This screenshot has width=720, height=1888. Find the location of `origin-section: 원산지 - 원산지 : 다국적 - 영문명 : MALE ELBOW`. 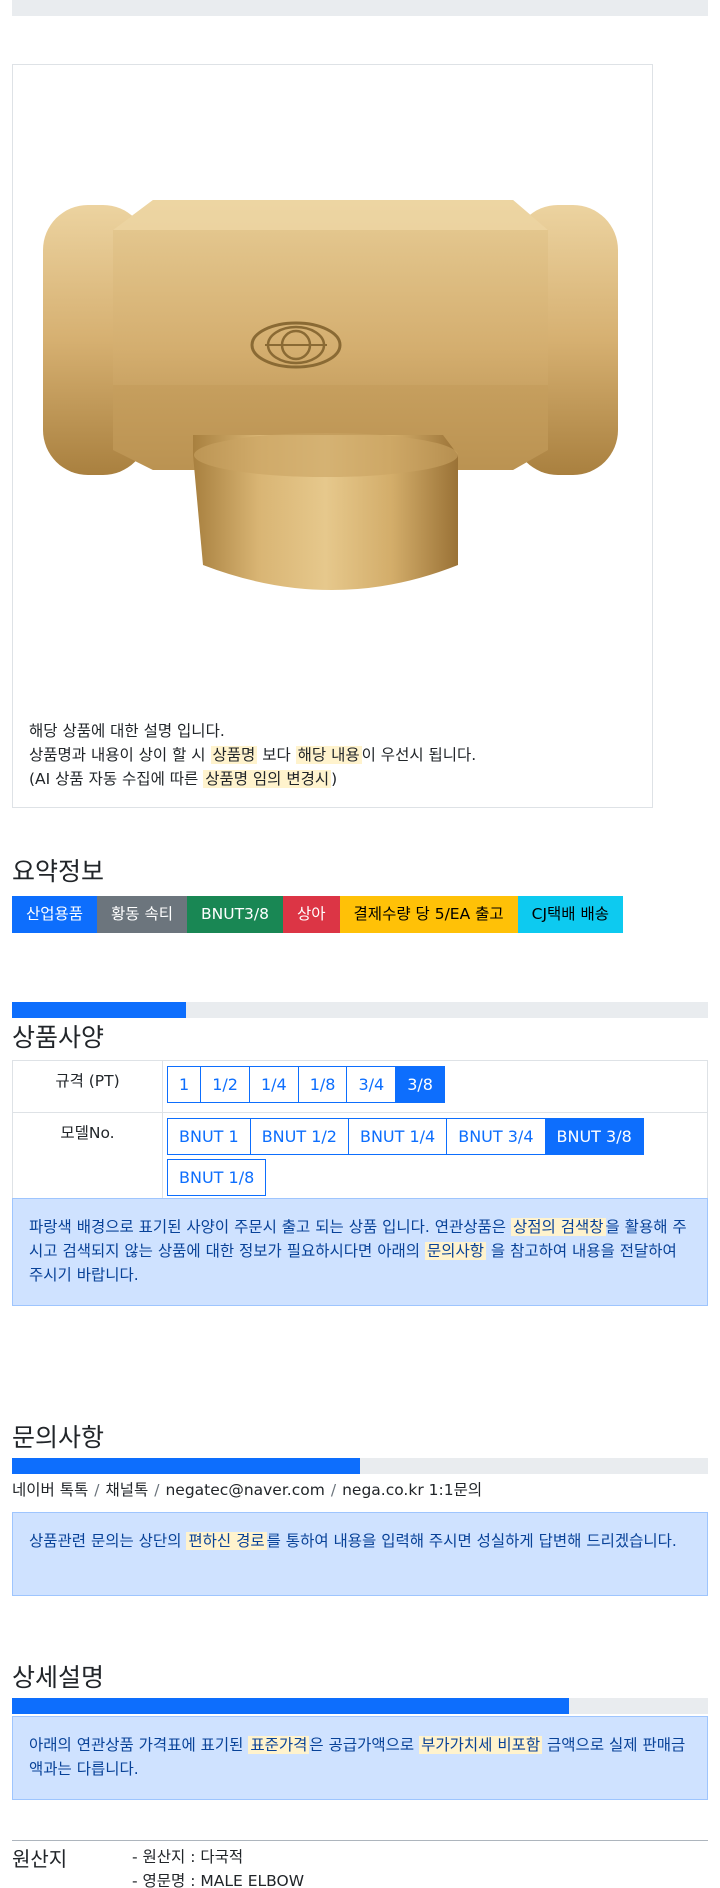

origin-section: 원산지 - 원산지 : 다국적 - 영문명 : MALE ELBOW is located at coordinates (360, 1864).